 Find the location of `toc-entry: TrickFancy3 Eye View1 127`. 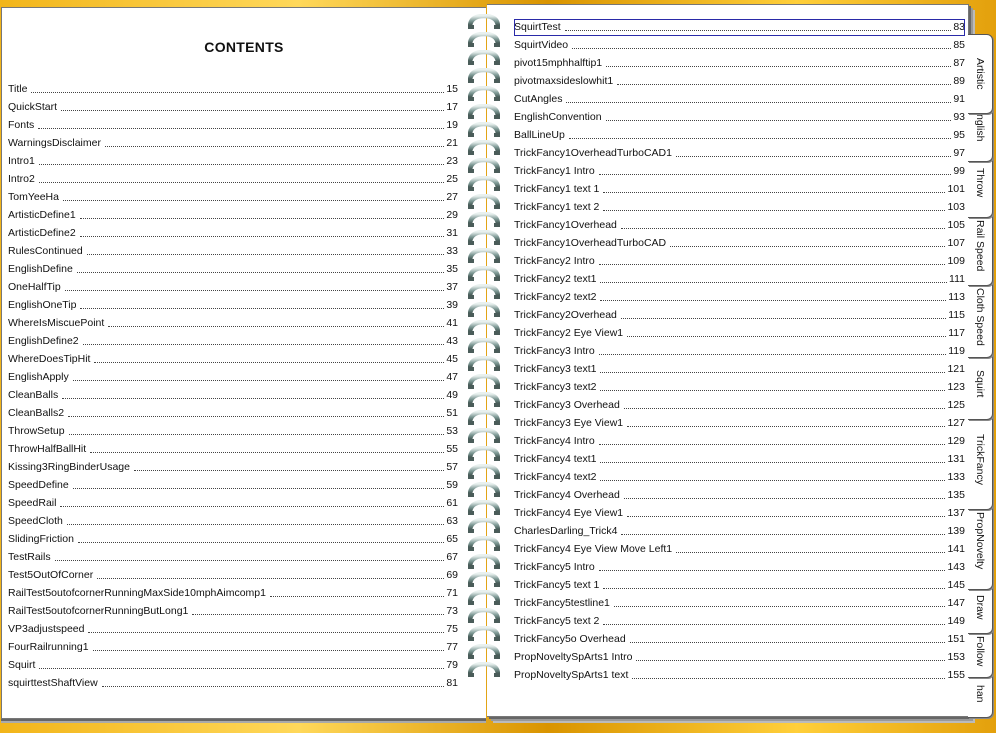

toc-entry: TrickFancy3 Eye View1 127 is located at coordinates (739, 423).